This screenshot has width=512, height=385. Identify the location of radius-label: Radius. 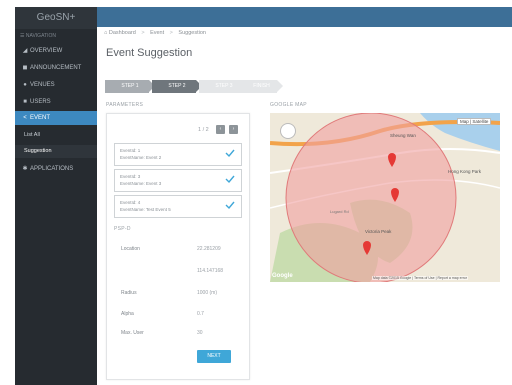
(129, 293).